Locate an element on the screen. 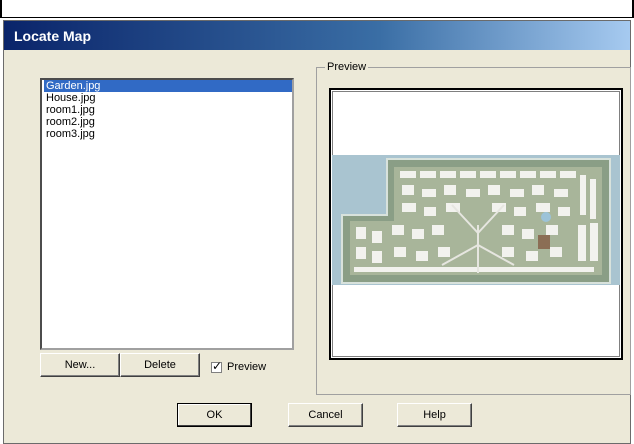  list-item: room1.jpg is located at coordinates (168, 110).